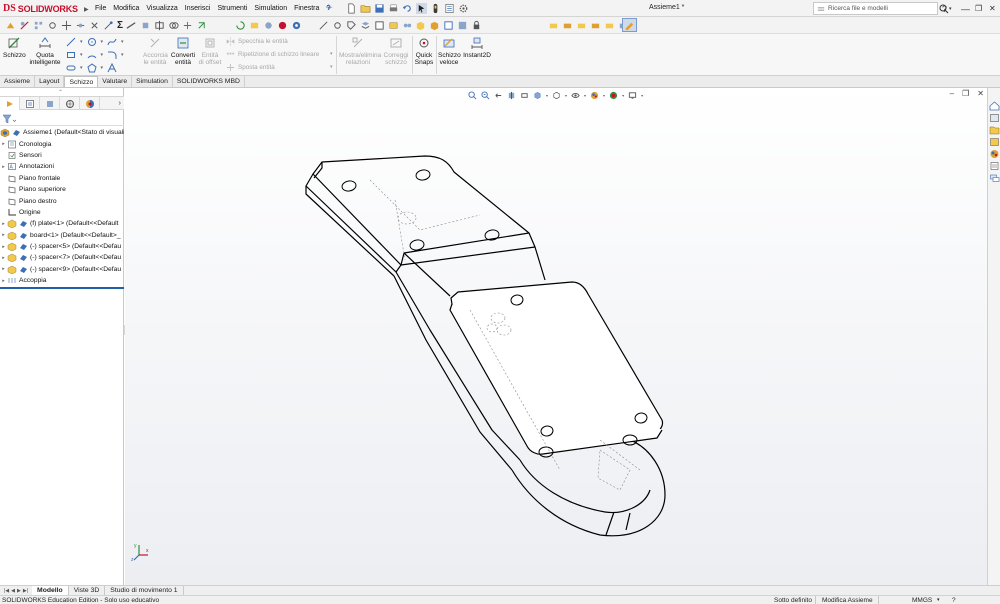  Describe the element at coordinates (25, 591) in the screenshot. I see `last-tab-icon: ▶|` at that location.